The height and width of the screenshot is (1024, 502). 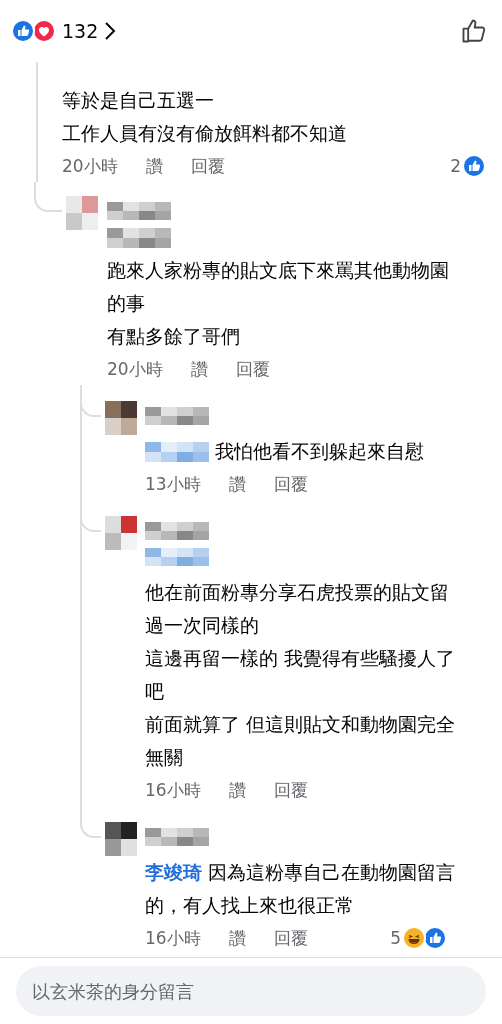 I want to click on love-reaction-icon, so click(x=44, y=31).